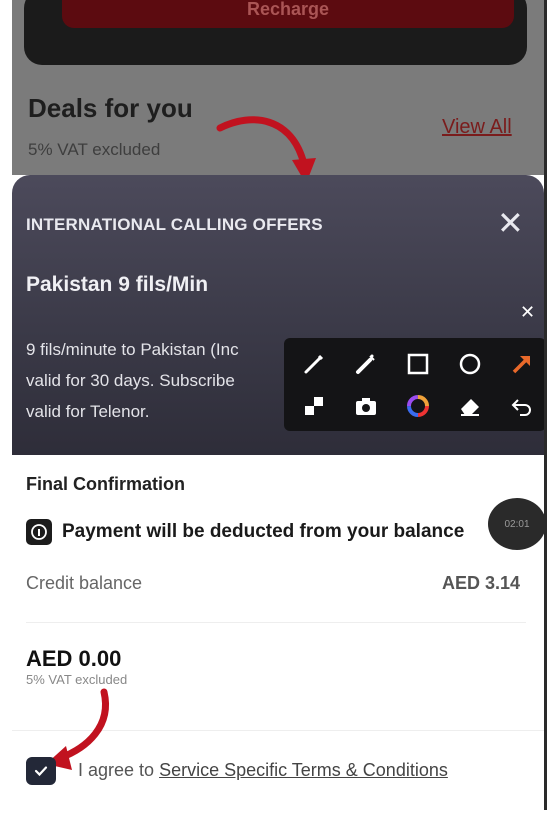  What do you see at coordinates (522, 406) in the screenshot?
I see `undo-icon` at bounding box center [522, 406].